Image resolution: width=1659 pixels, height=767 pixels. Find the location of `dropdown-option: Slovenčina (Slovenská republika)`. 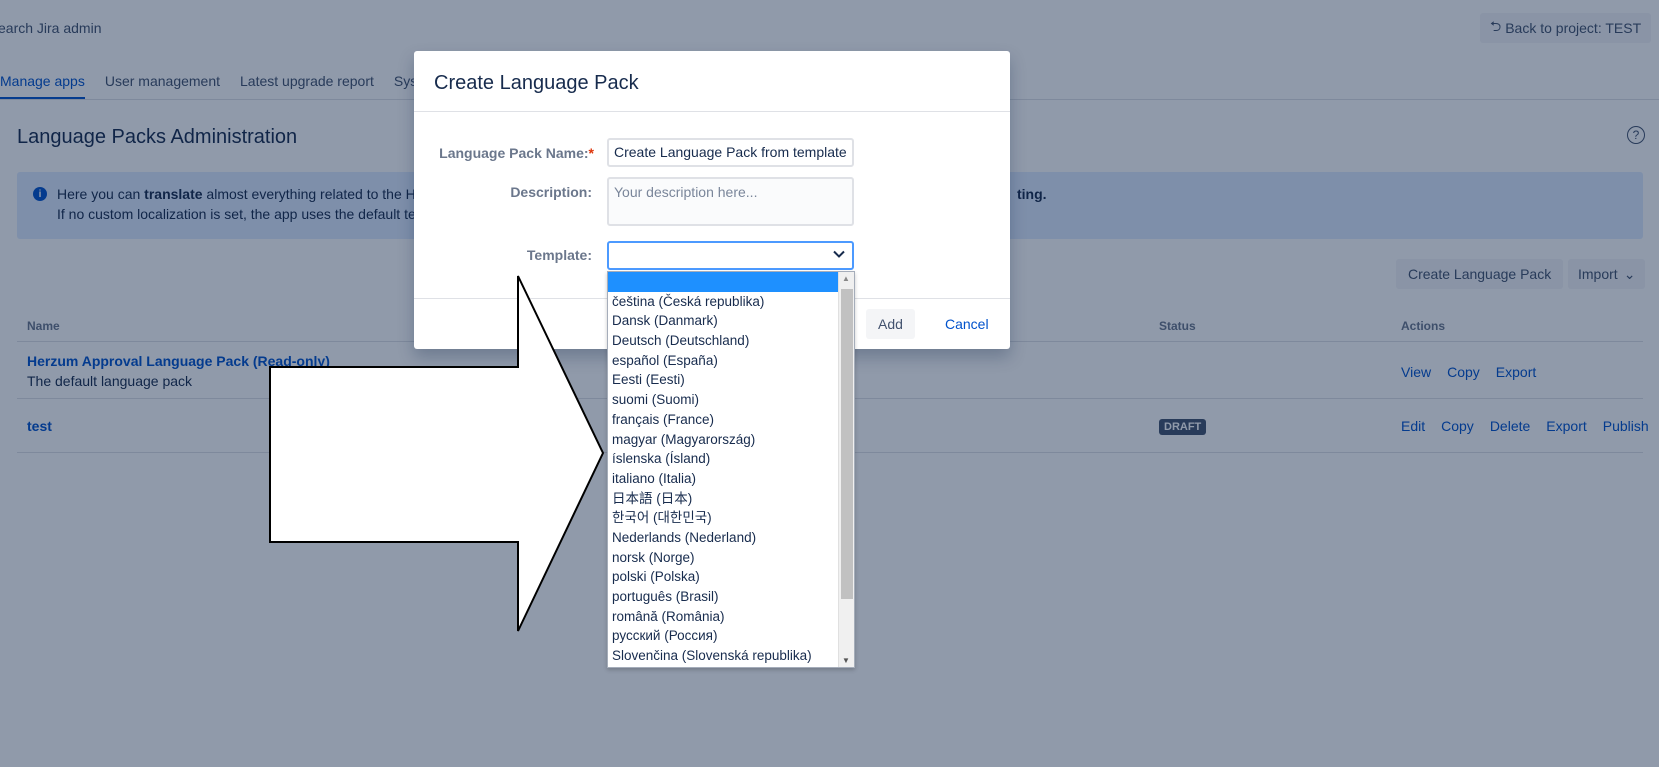

dropdown-option: Slovenčina (Slovenská republika) is located at coordinates (723, 656).